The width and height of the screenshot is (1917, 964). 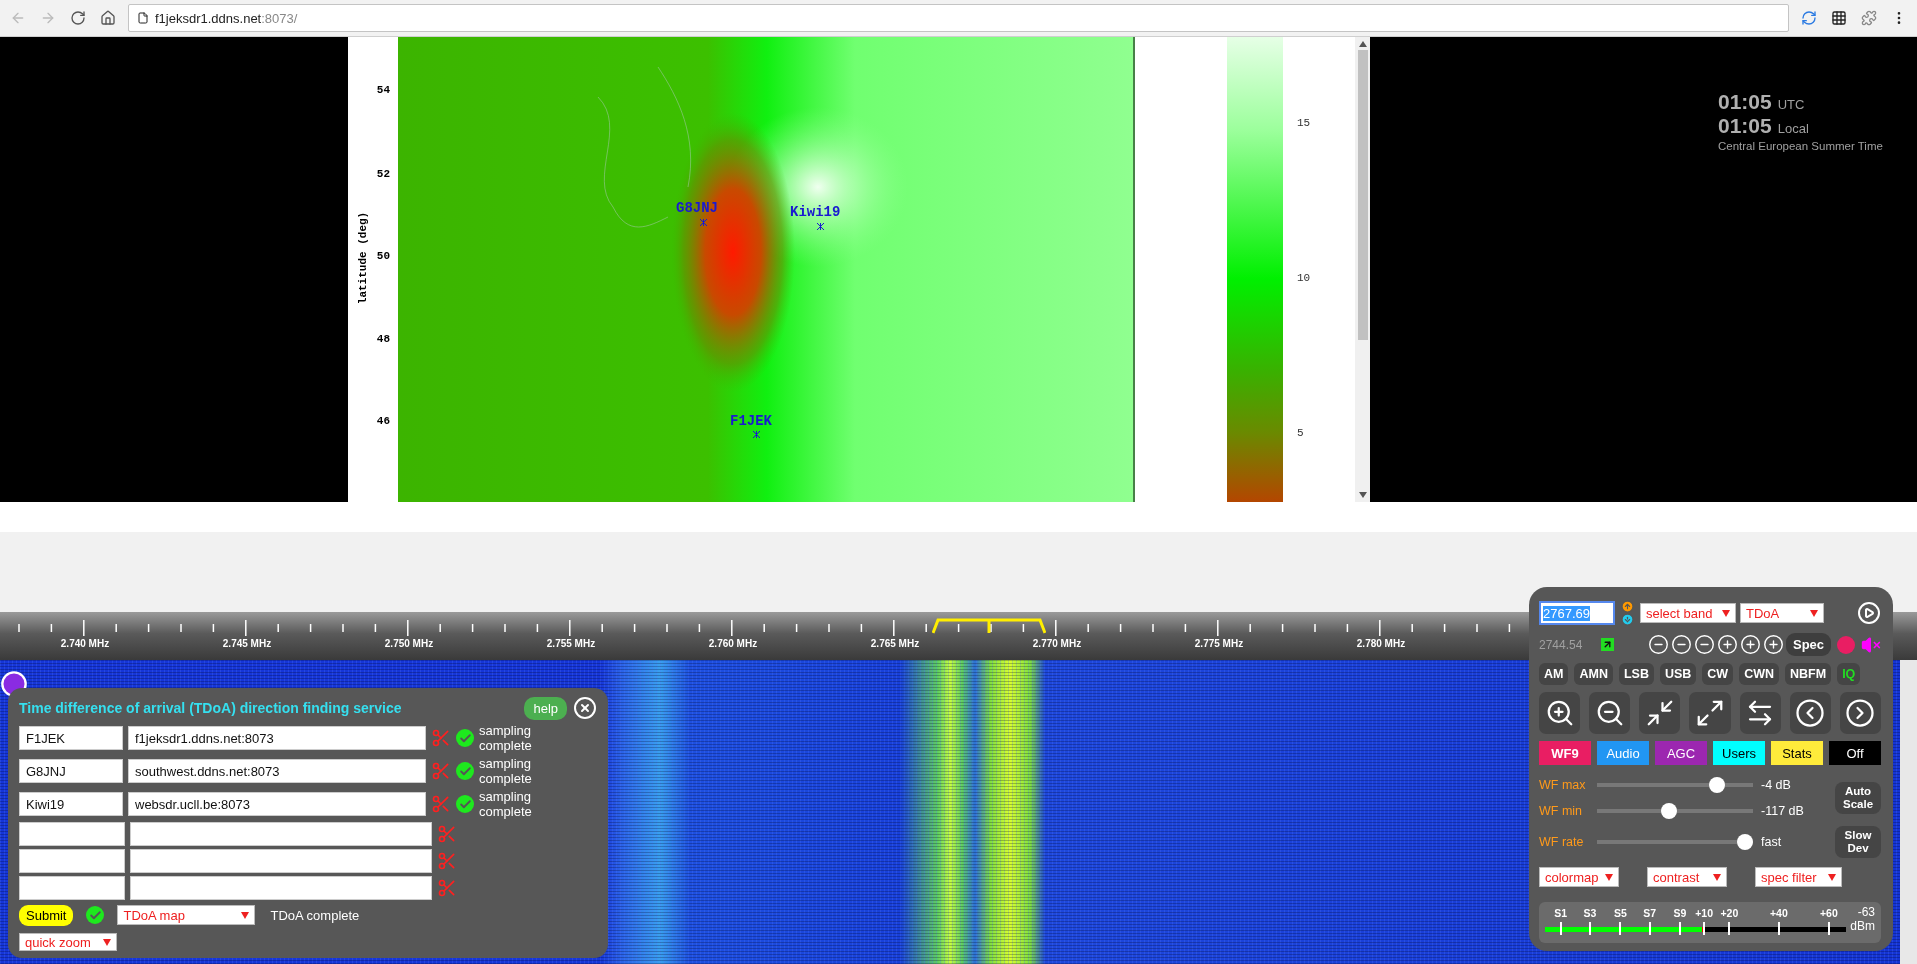 What do you see at coordinates (186, 915) in the screenshot?
I see `result-dropdown: TDoA map` at bounding box center [186, 915].